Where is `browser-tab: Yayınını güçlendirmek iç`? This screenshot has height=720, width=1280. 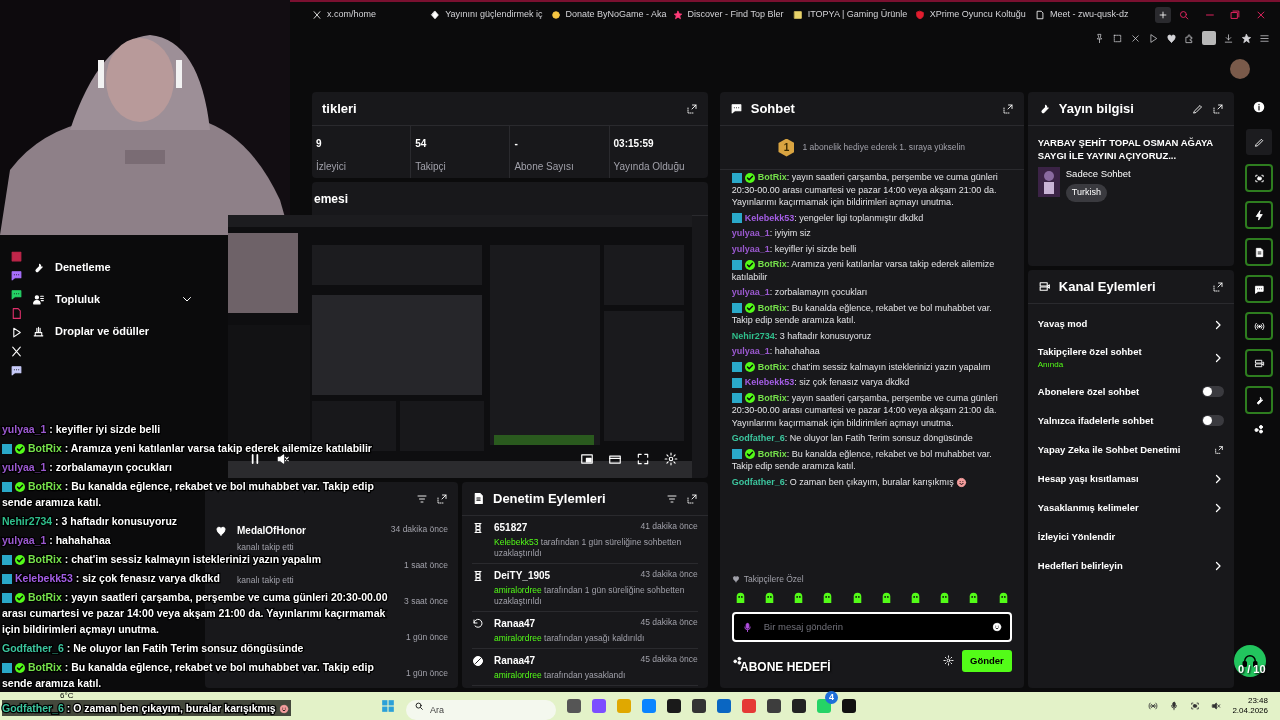 browser-tab: Yayınını güçlendirmek iç is located at coordinates (486, 15).